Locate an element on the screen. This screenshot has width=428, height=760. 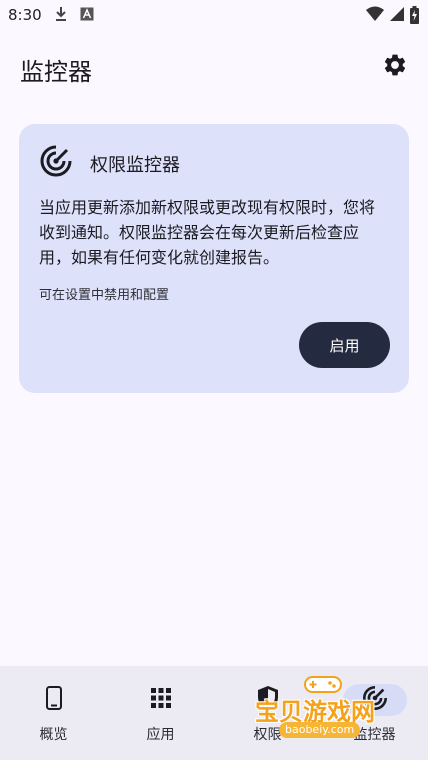
nav-icon-wrap-apps is located at coordinates (161, 700).